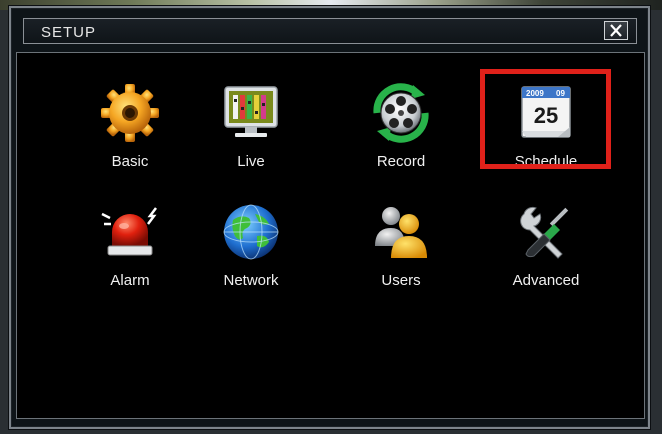 The height and width of the screenshot is (434, 662). I want to click on menu-item-basic: Basic, so click(130, 129).